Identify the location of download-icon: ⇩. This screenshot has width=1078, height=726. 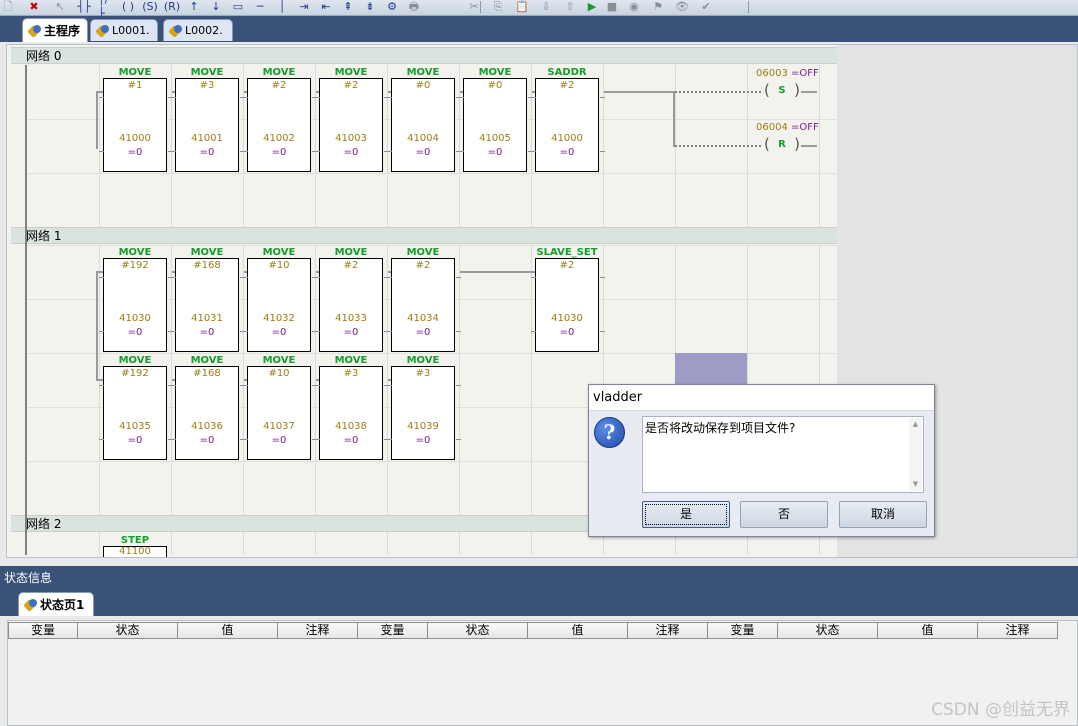
(546, 7).